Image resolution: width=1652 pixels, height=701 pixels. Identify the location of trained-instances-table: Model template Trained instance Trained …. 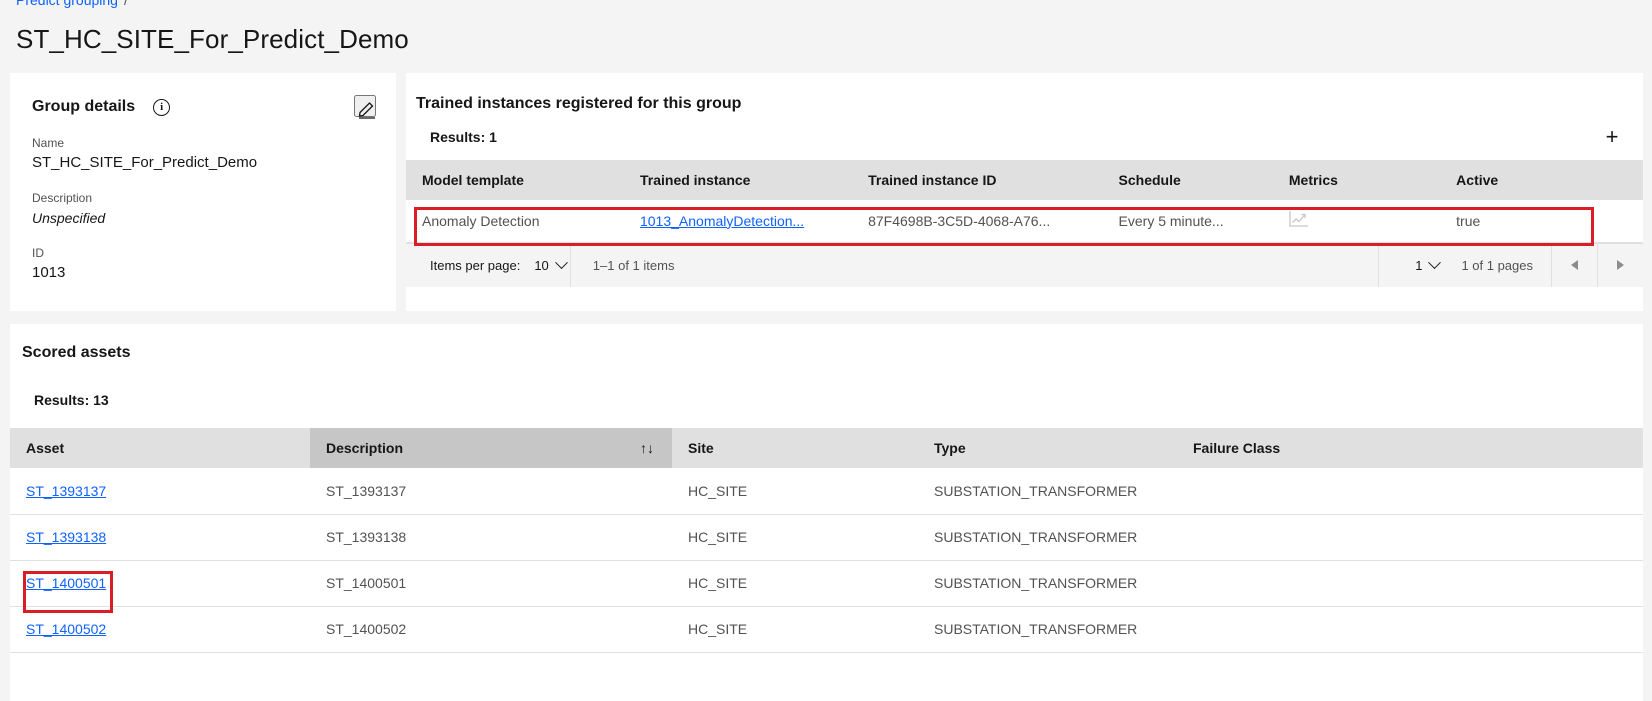
(1024, 201).